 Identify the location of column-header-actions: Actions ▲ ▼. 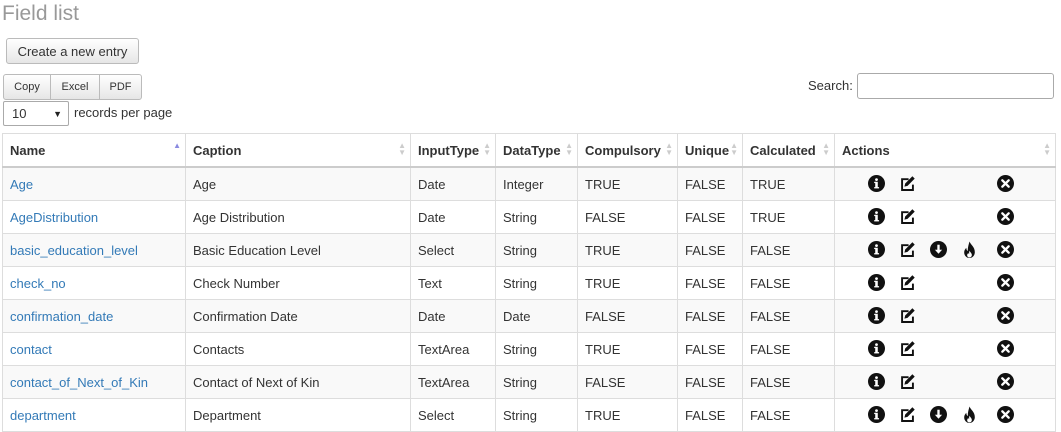
(945, 150).